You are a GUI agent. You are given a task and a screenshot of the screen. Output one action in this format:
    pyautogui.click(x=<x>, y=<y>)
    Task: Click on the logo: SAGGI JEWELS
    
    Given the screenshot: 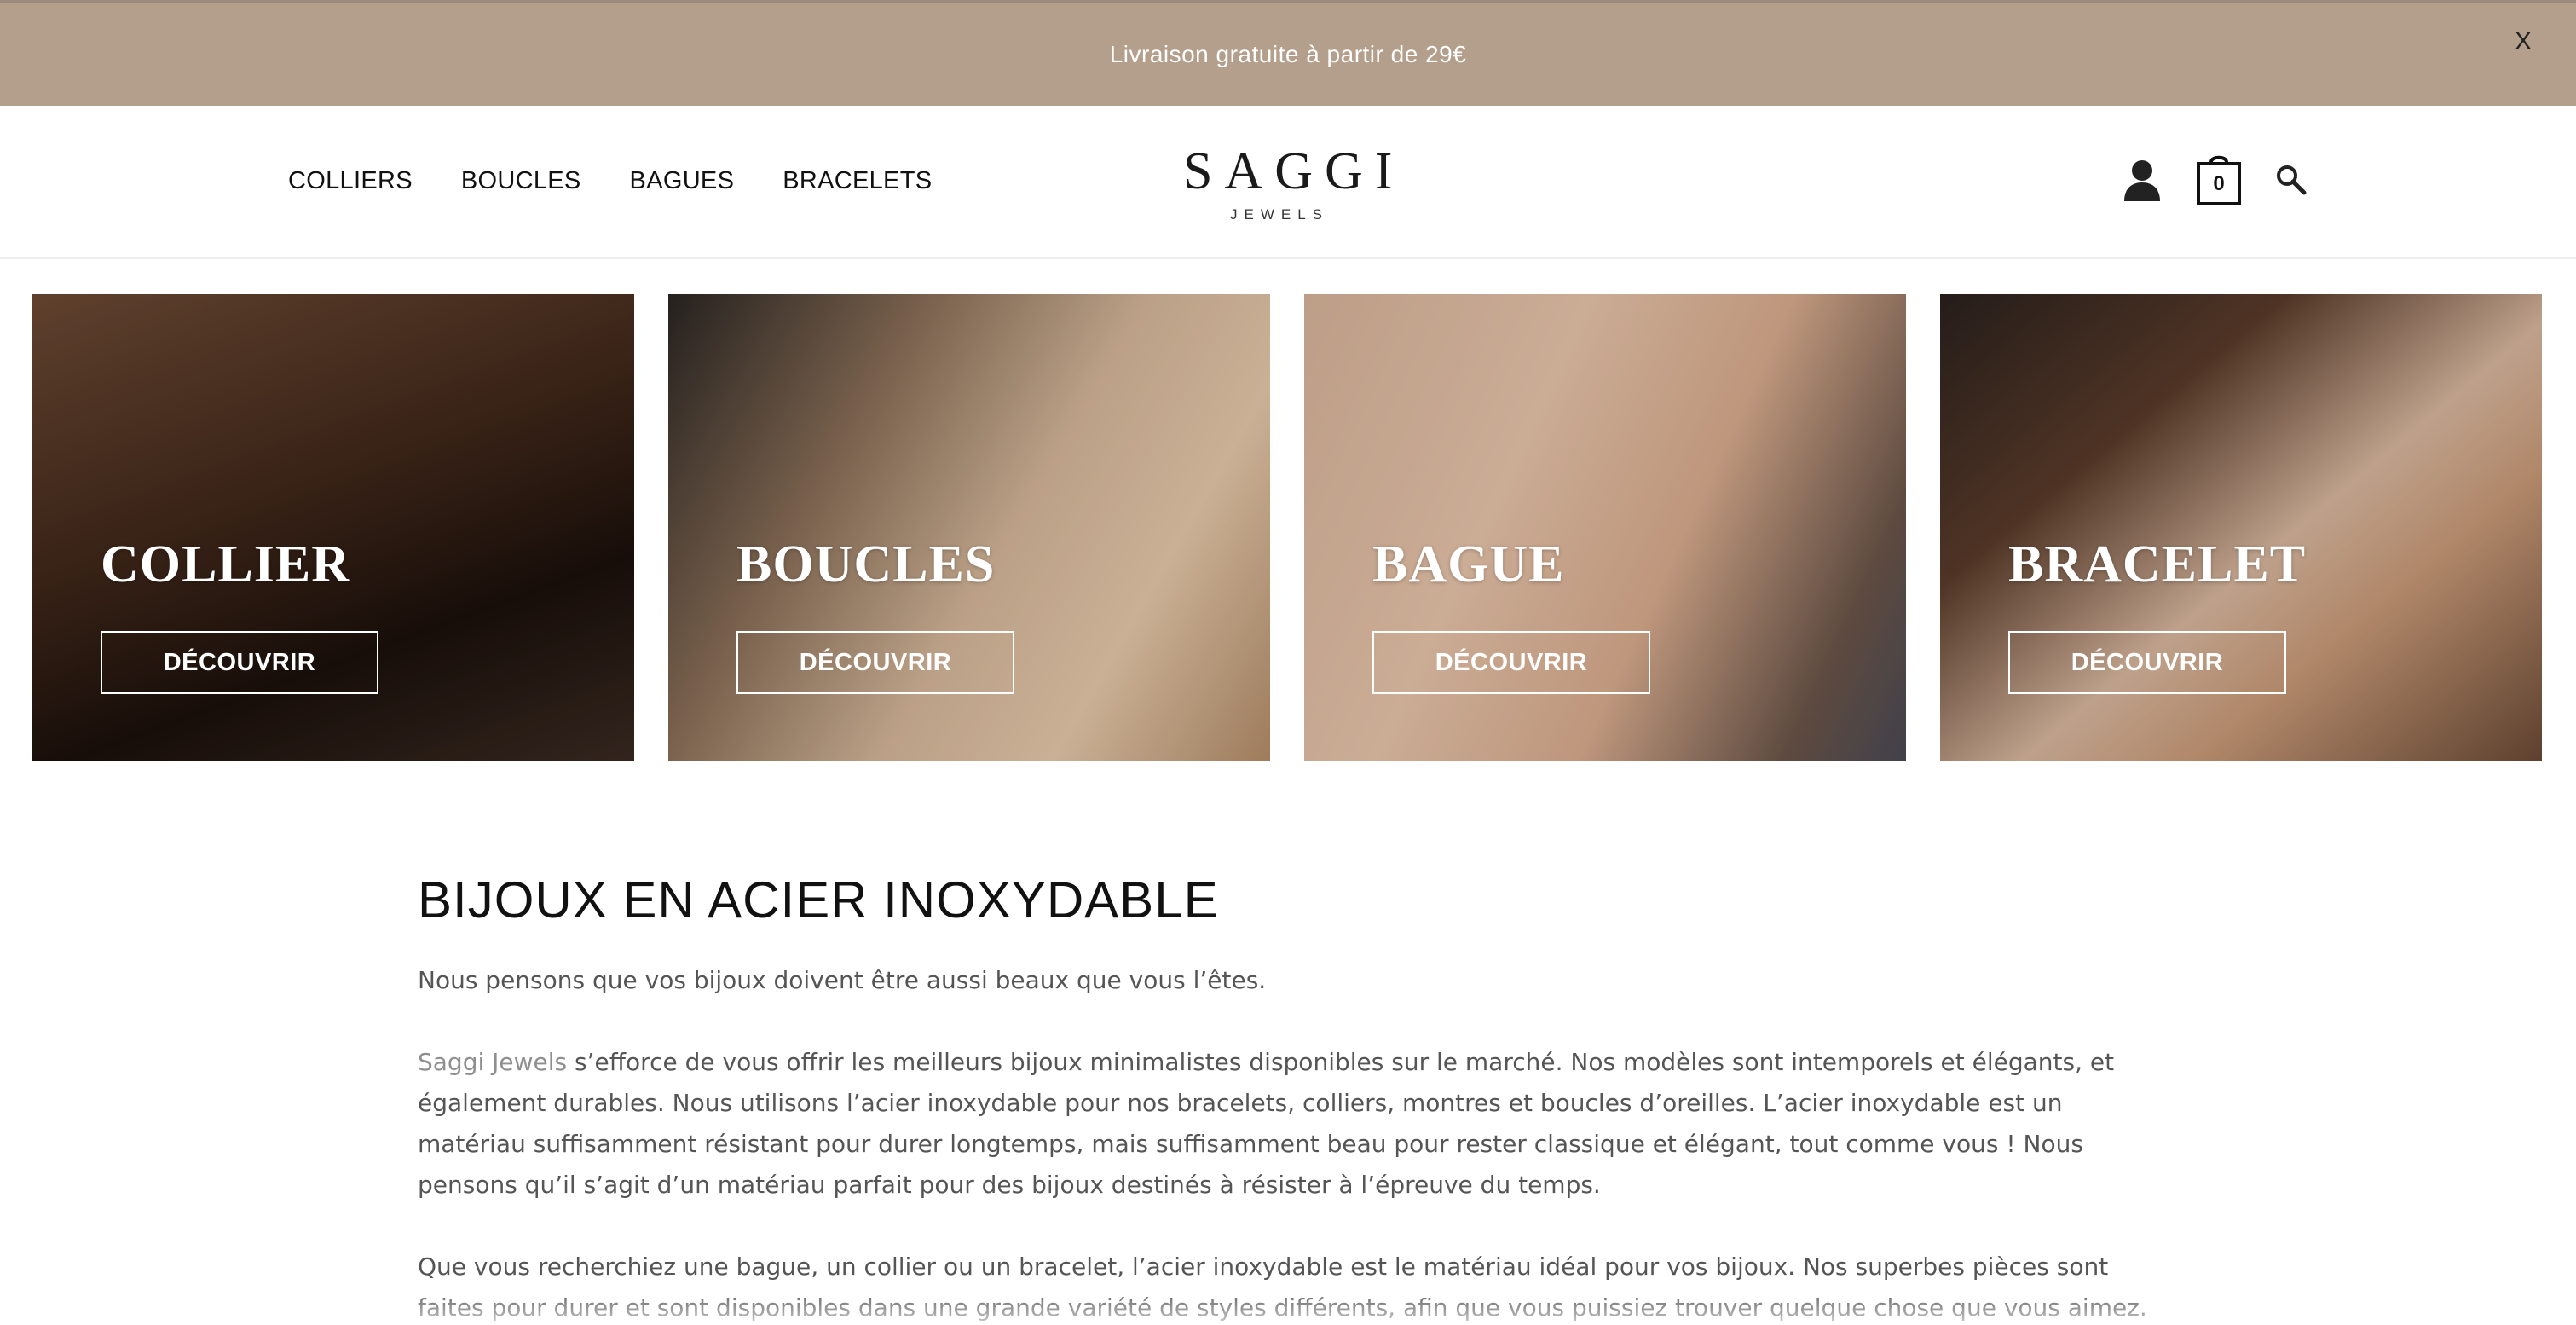 What is the action you would take?
    pyautogui.click(x=1288, y=183)
    